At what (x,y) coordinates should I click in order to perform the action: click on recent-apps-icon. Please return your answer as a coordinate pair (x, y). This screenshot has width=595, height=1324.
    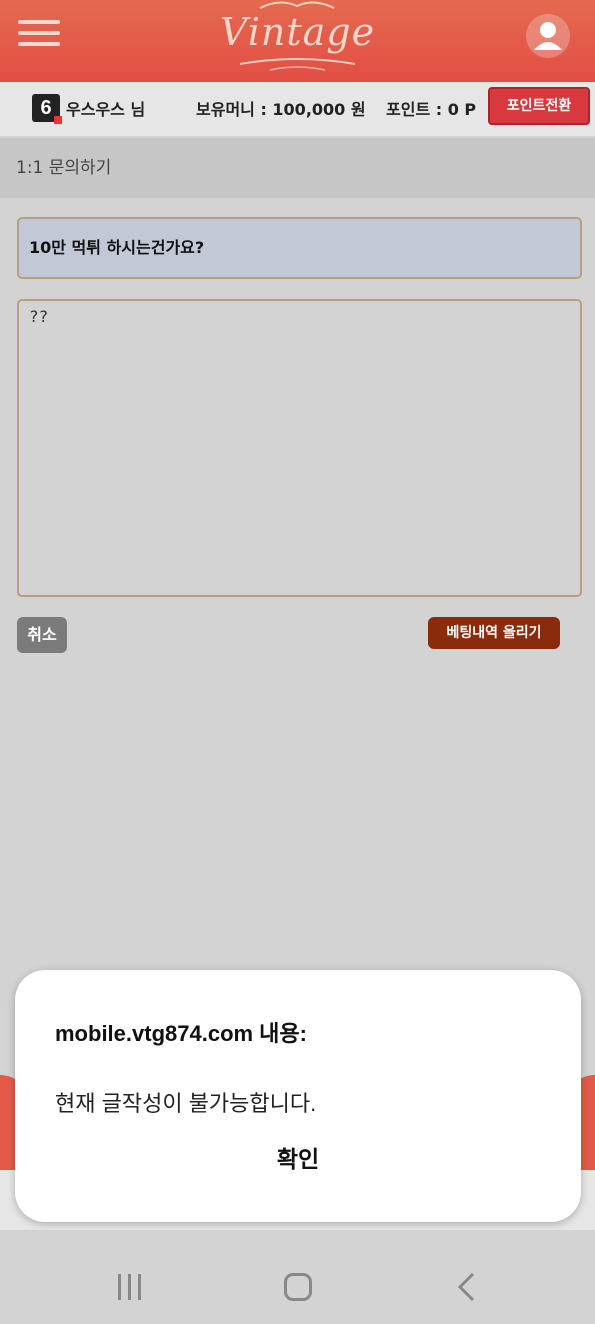
    Looking at the image, I should click on (130, 1287).